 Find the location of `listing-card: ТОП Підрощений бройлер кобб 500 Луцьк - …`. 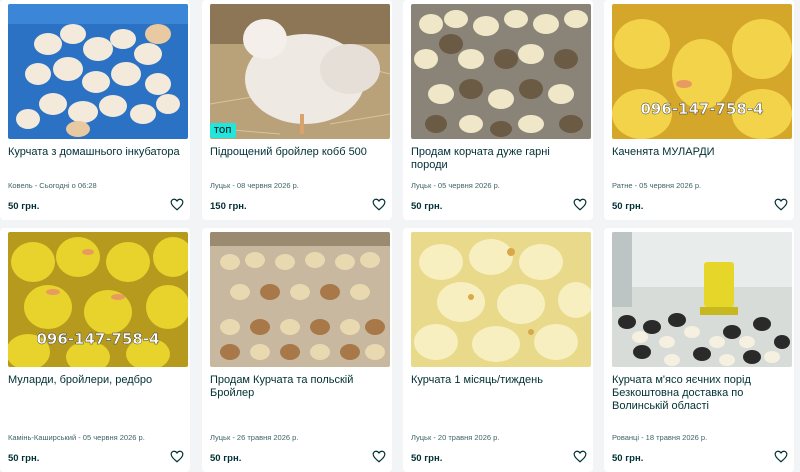

listing-card: ТОП Підрощений бройлер кобб 500 Луцьк - … is located at coordinates (297, 110).